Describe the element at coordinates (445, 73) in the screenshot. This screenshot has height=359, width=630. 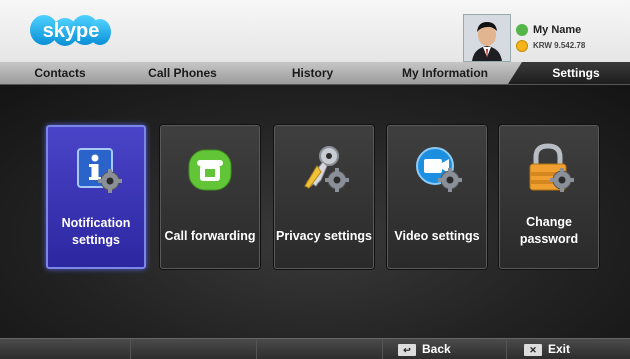
I see `tab-my-information: My Information` at that location.